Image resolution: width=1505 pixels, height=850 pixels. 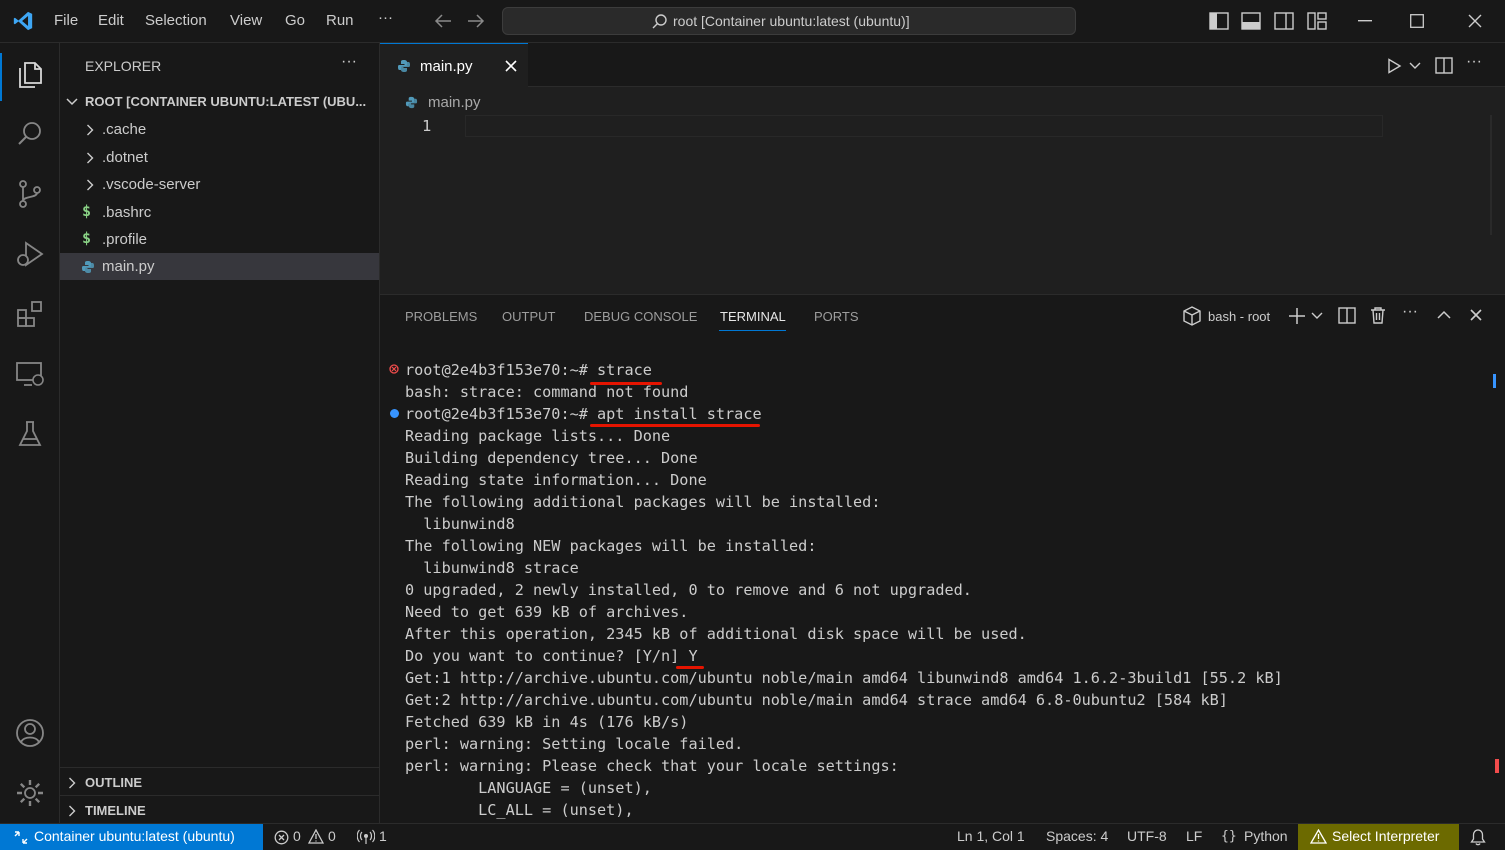 I want to click on close-window-icon, so click(x=1475, y=21).